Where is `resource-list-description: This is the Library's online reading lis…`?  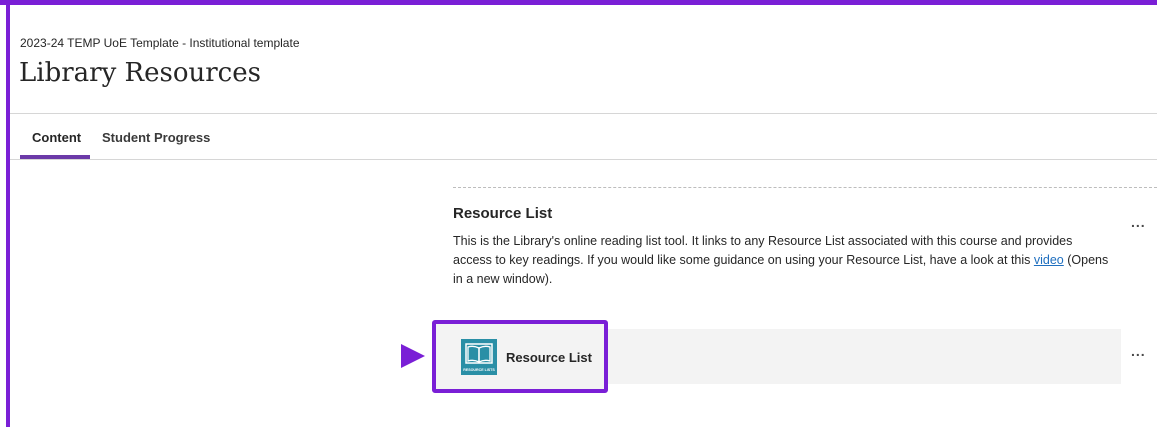
resource-list-description: This is the Library's online reading lis… is located at coordinates (783, 260).